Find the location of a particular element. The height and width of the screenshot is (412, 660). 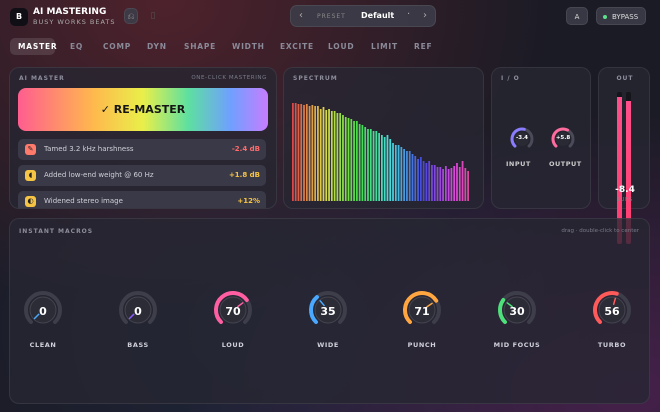

io-title: I / O is located at coordinates (510, 78).